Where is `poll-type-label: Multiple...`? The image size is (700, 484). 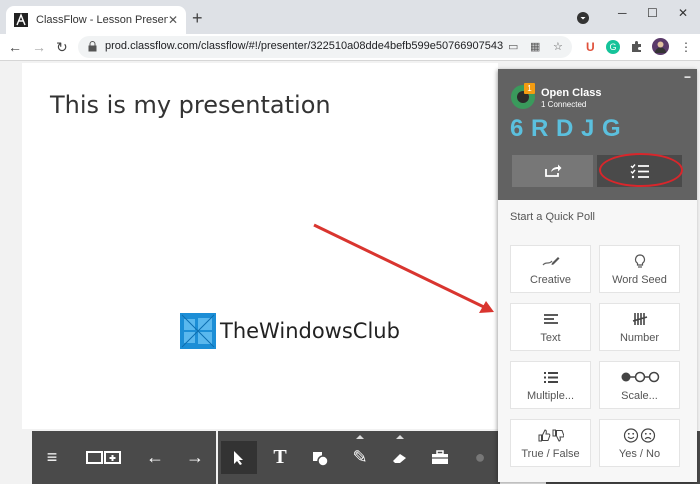 poll-type-label: Multiple... is located at coordinates (550, 395).